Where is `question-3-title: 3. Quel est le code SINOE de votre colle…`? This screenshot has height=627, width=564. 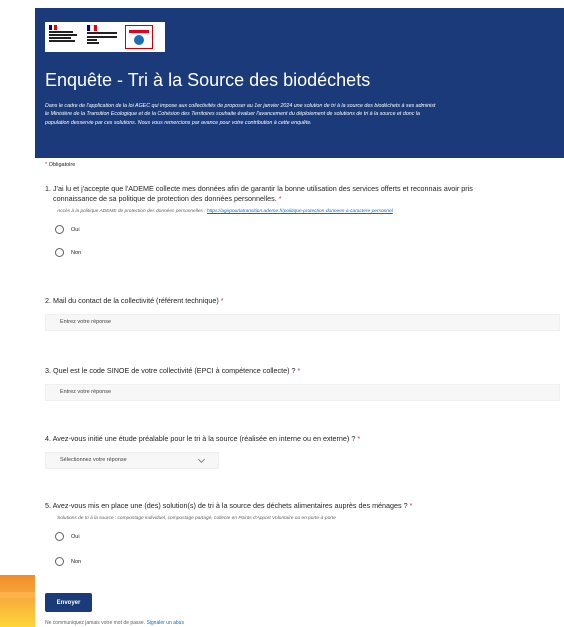
question-3-title: 3. Quel est le code SINOE de votre colle… is located at coordinates (173, 370).